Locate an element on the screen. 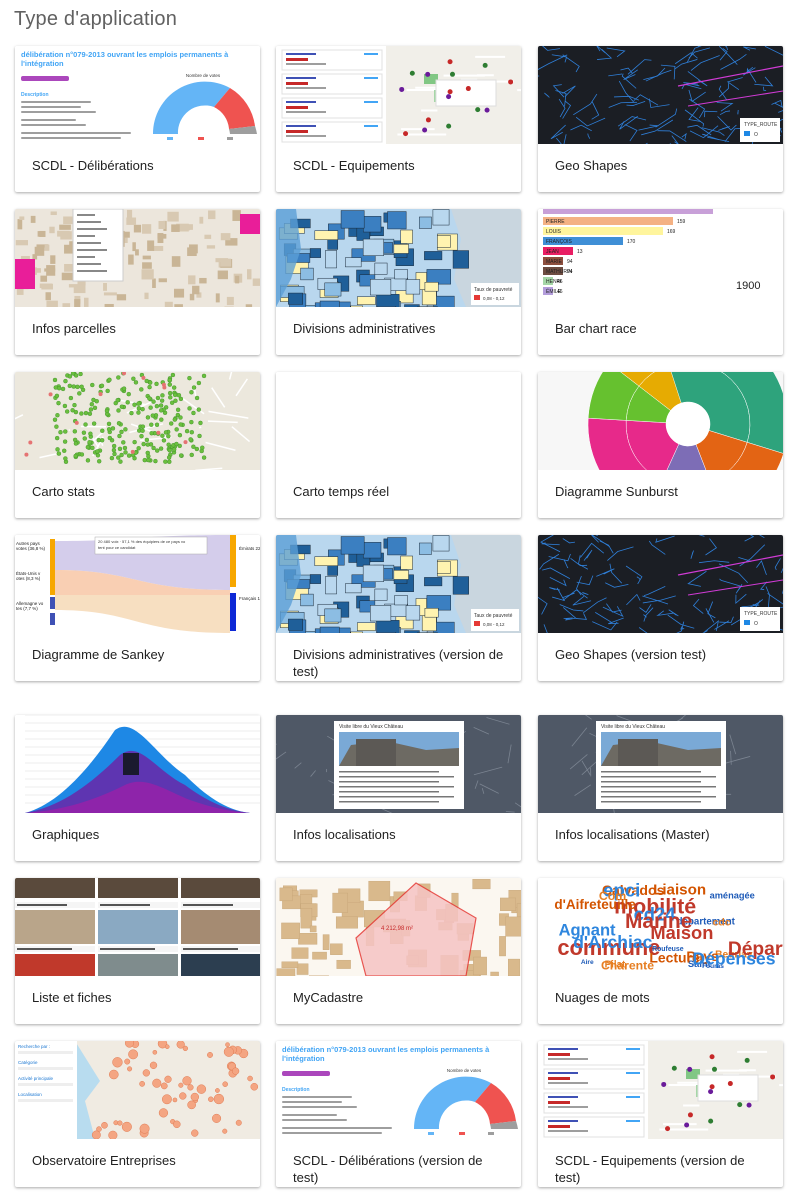  svg-text: Français 145 838 is located at coordinates (249, 598).